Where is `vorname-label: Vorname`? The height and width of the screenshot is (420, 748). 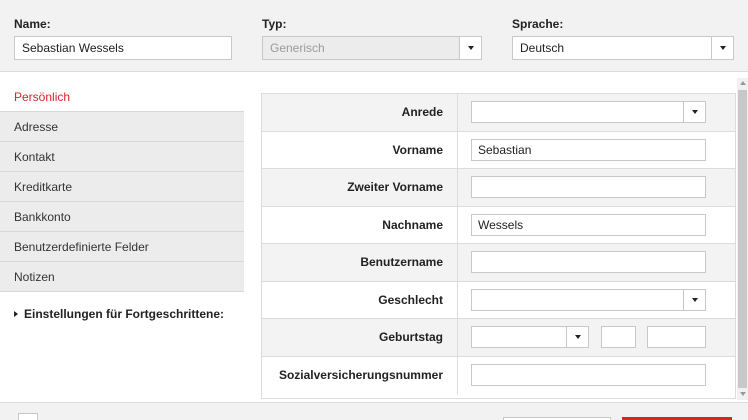
vorname-label: Vorname is located at coordinates (360, 149).